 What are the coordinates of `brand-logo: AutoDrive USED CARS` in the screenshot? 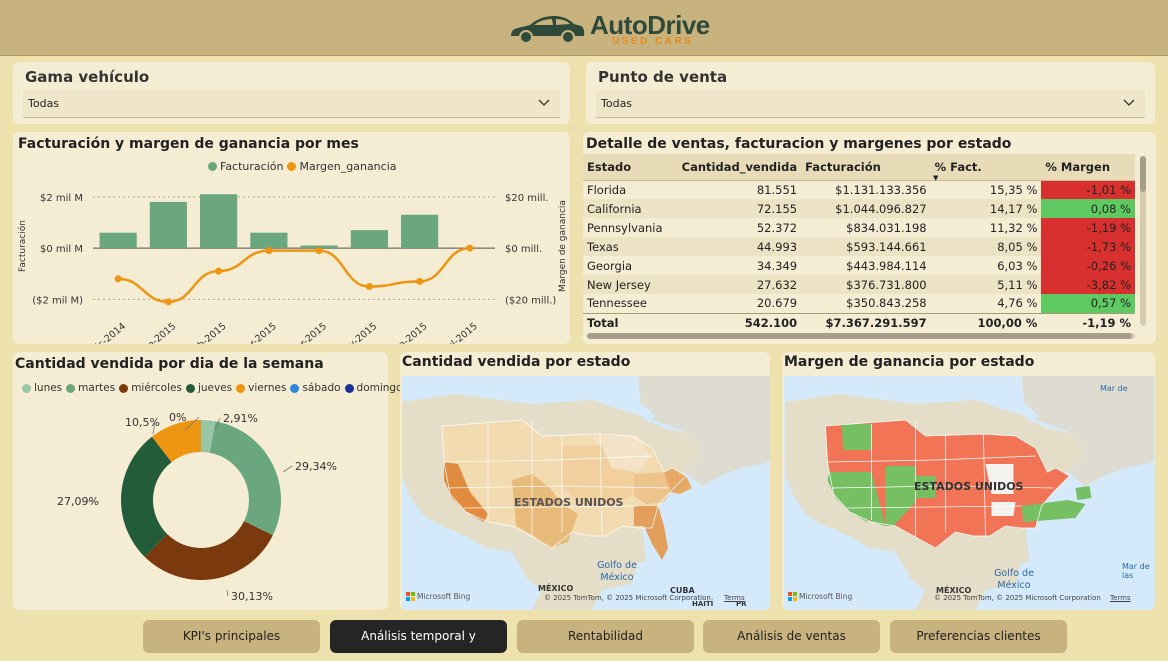 It's located at (609, 29).